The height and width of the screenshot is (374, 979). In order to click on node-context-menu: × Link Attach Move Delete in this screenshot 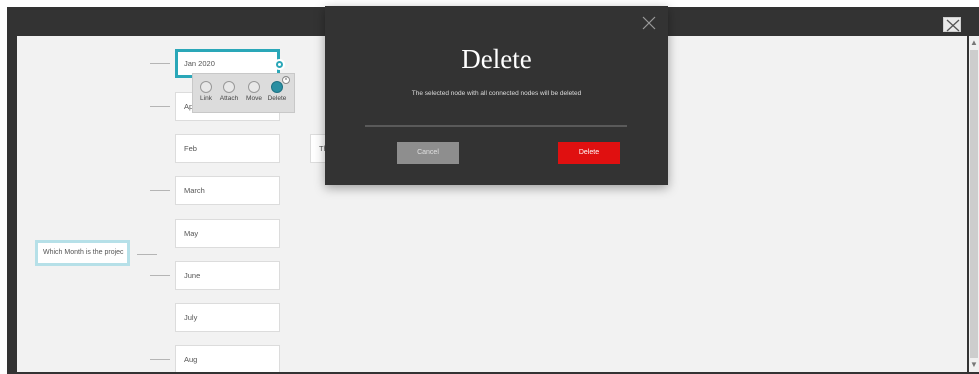, I will do `click(243, 93)`.